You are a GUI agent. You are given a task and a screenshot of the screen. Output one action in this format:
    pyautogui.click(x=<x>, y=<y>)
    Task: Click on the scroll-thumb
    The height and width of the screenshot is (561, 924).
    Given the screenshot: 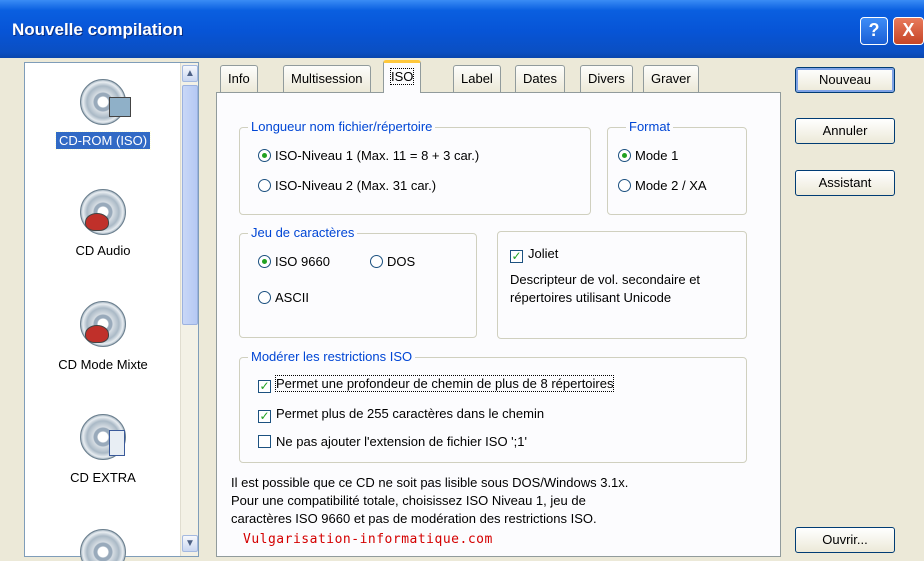 What is the action you would take?
    pyautogui.click(x=190, y=205)
    